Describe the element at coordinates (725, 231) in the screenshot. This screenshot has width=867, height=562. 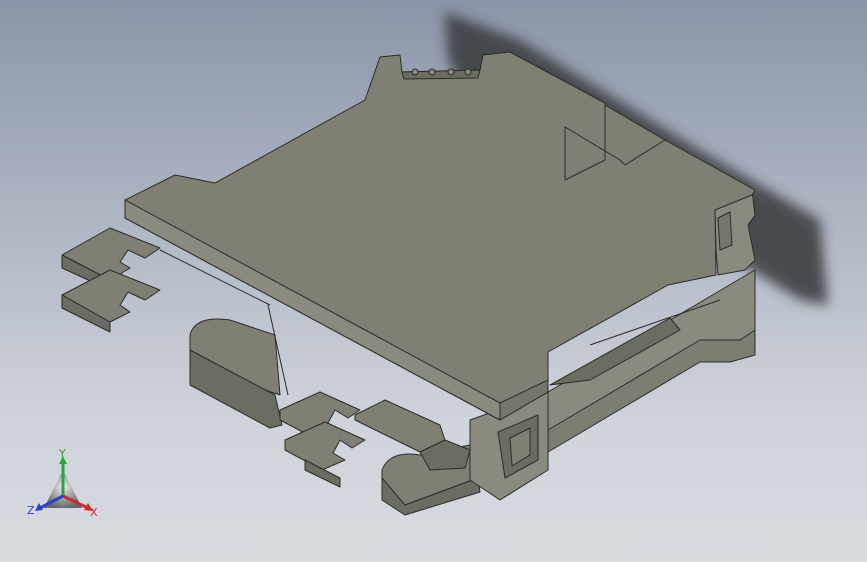
I see `right-end-cap-notch` at that location.